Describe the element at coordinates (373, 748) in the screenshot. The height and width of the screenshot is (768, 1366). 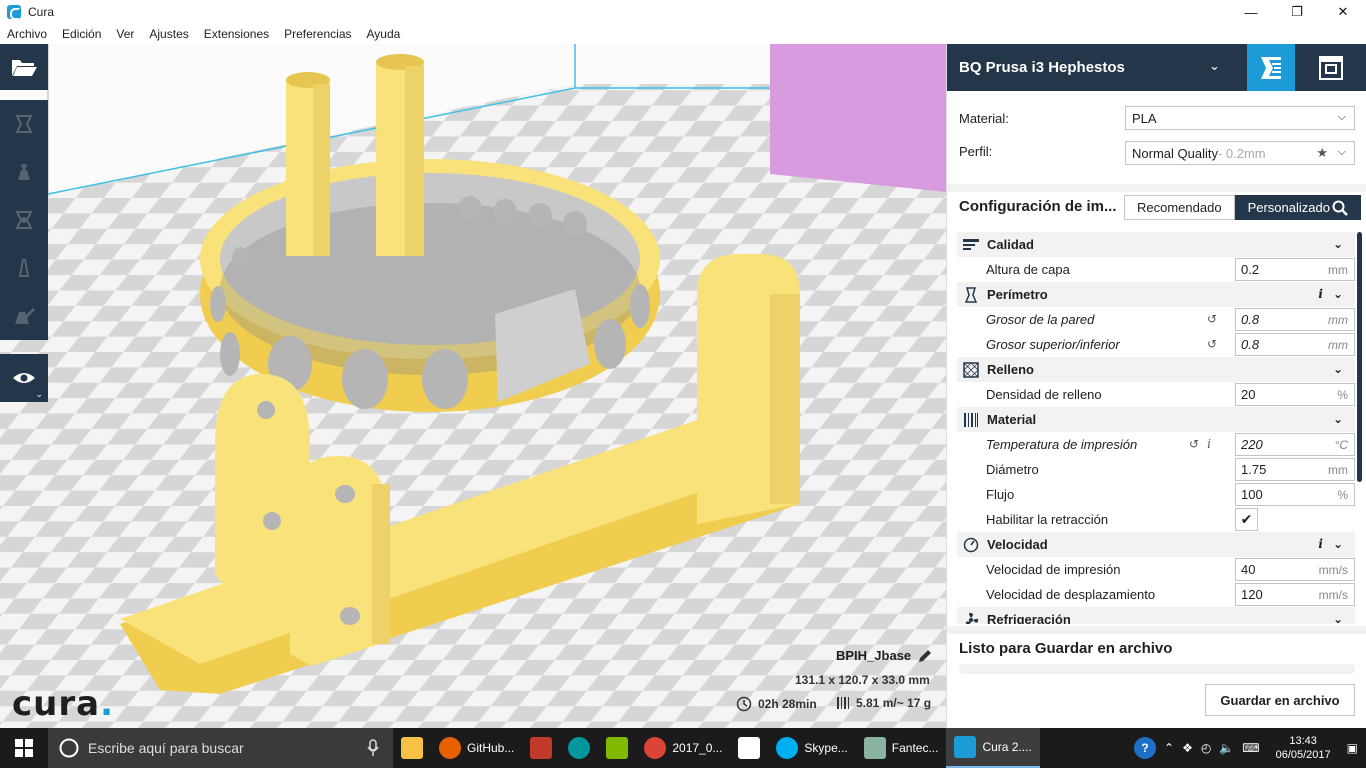
I see `microphone-icon` at that location.